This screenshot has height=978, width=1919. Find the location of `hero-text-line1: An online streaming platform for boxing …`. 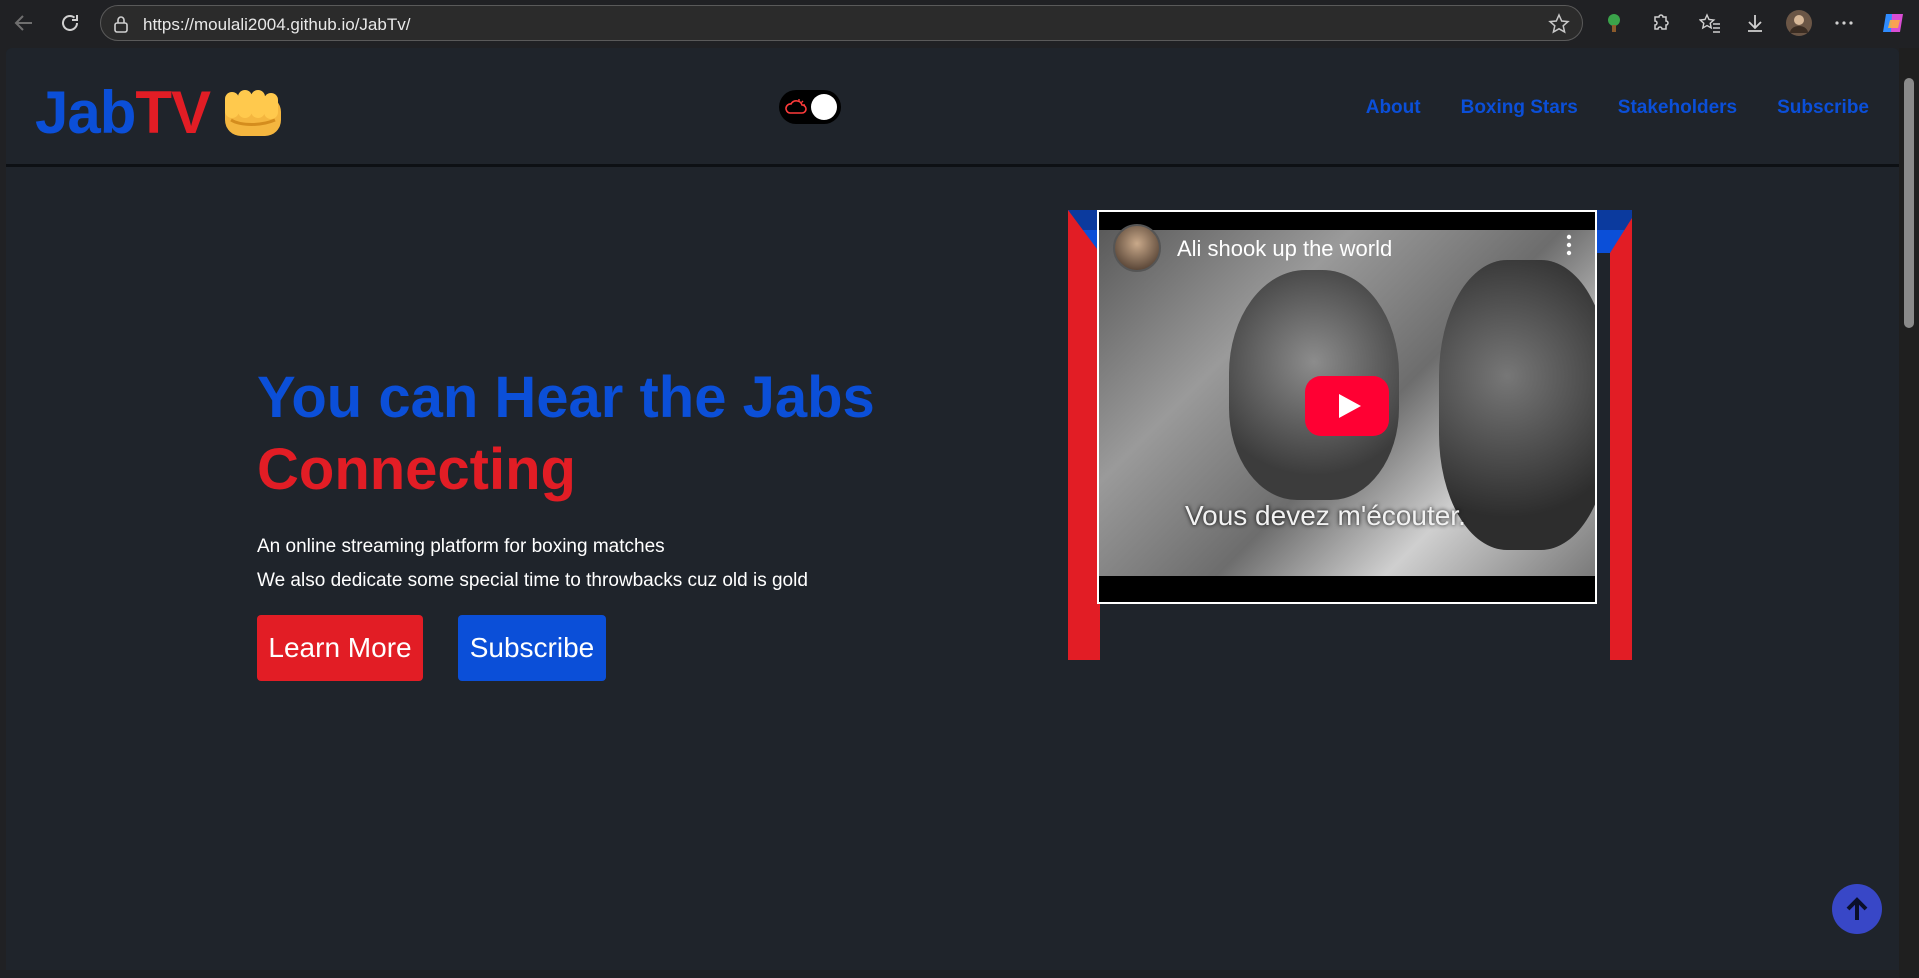

hero-text-line1: An online streaming platform for boxing … is located at coordinates (461, 546).